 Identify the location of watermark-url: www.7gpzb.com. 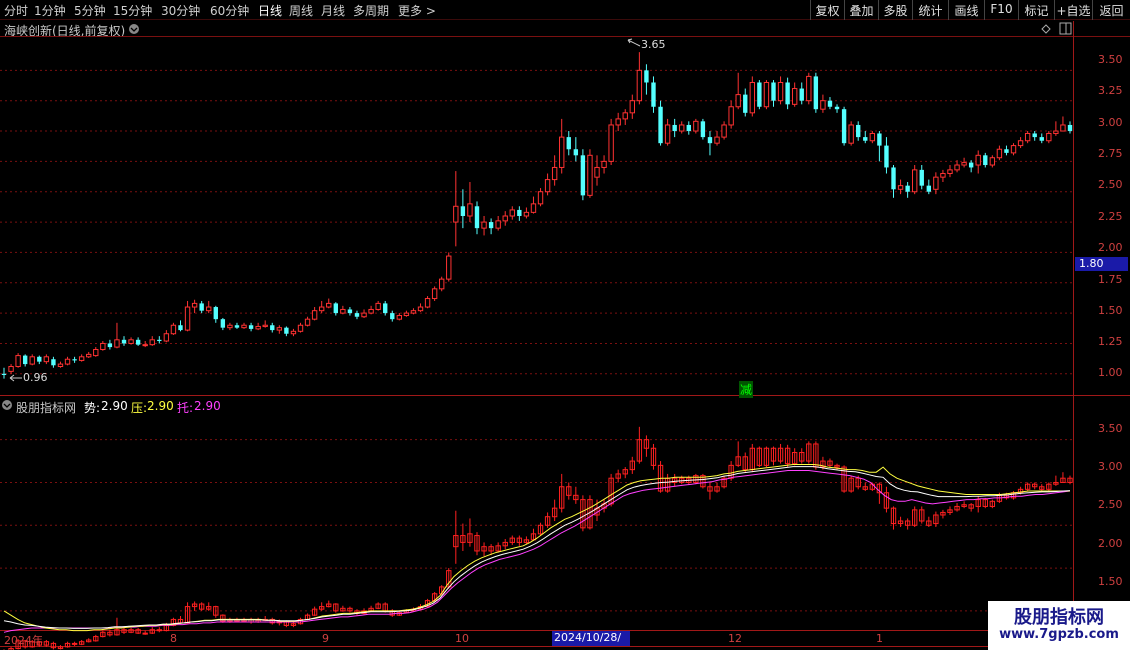
(1059, 634).